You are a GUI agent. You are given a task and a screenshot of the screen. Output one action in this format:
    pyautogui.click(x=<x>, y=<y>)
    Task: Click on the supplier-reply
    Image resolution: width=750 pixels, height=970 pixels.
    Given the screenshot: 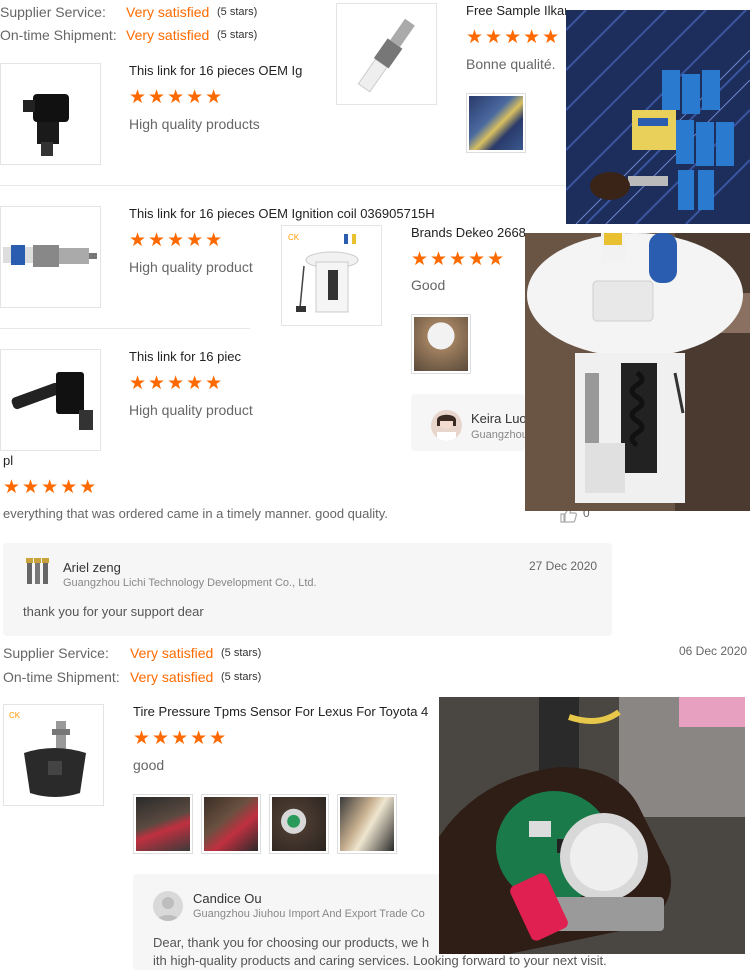 What is the action you would take?
    pyautogui.click(x=307, y=589)
    